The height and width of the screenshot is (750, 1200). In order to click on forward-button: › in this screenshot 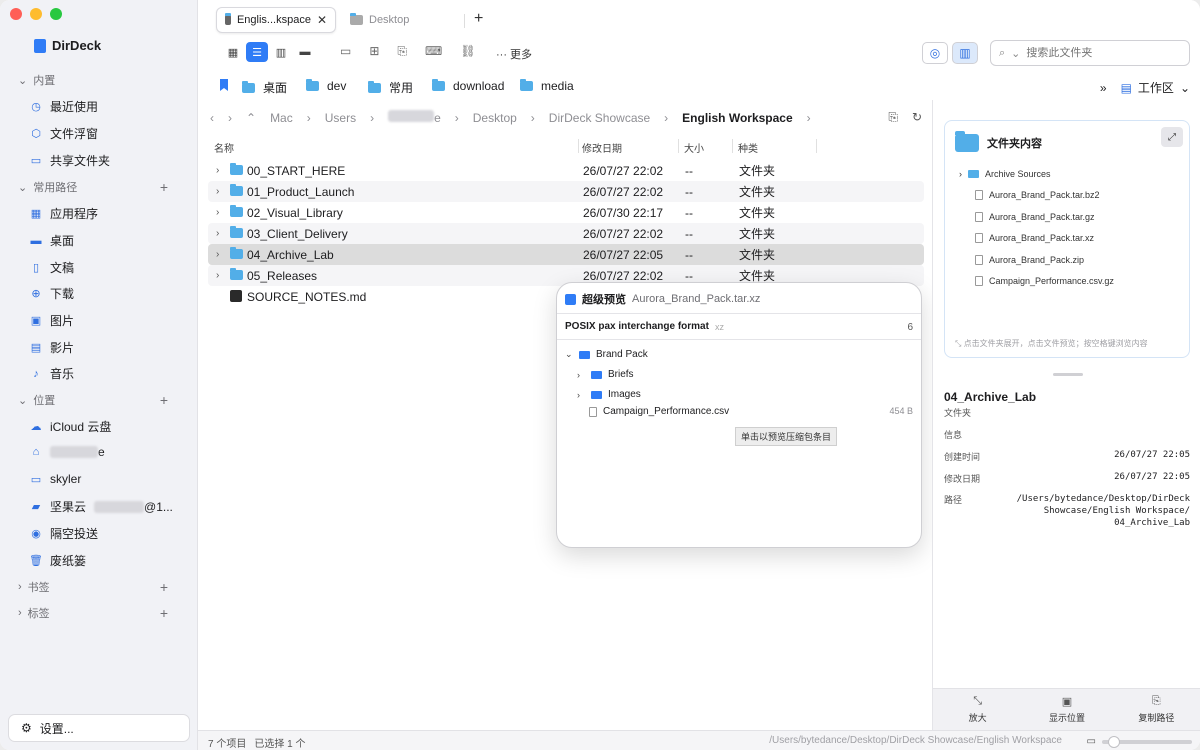, I will do `click(230, 118)`.